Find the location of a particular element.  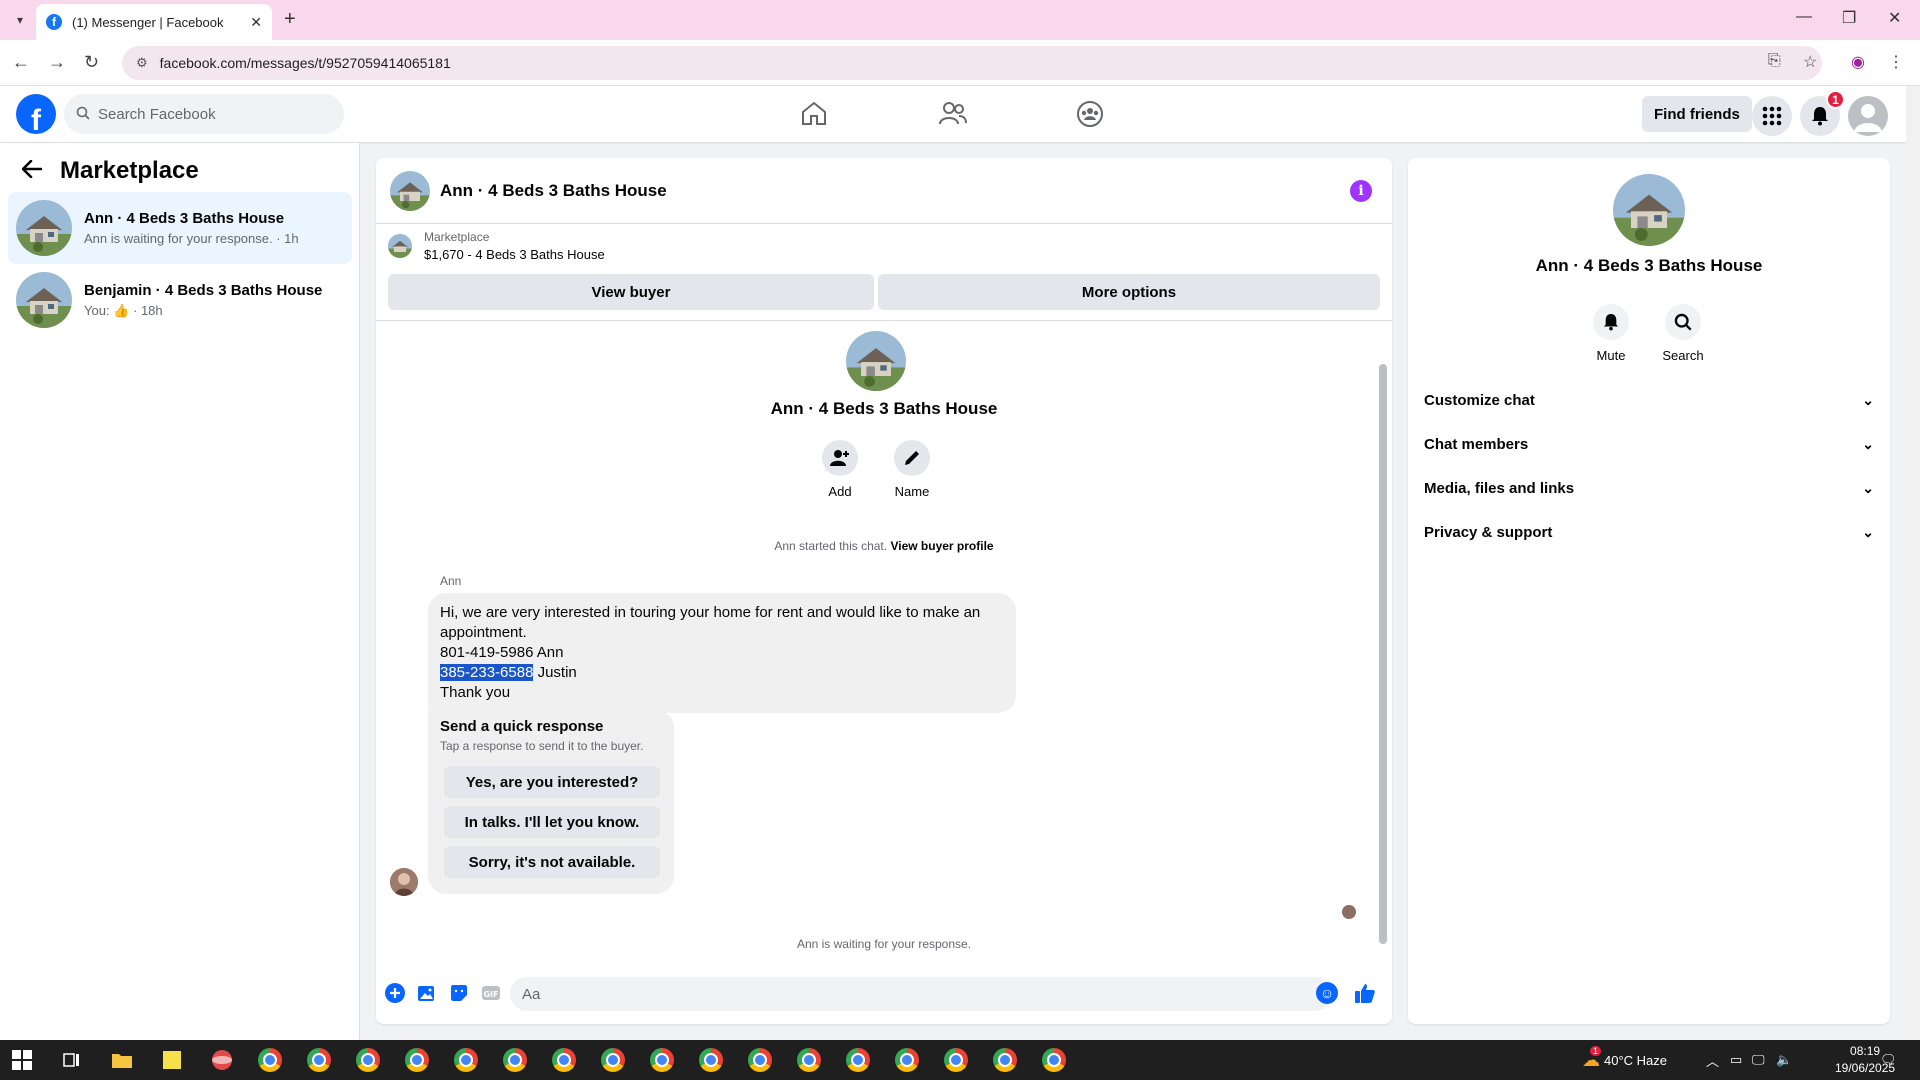

view-buyer-button: View buyer is located at coordinates (631, 292).